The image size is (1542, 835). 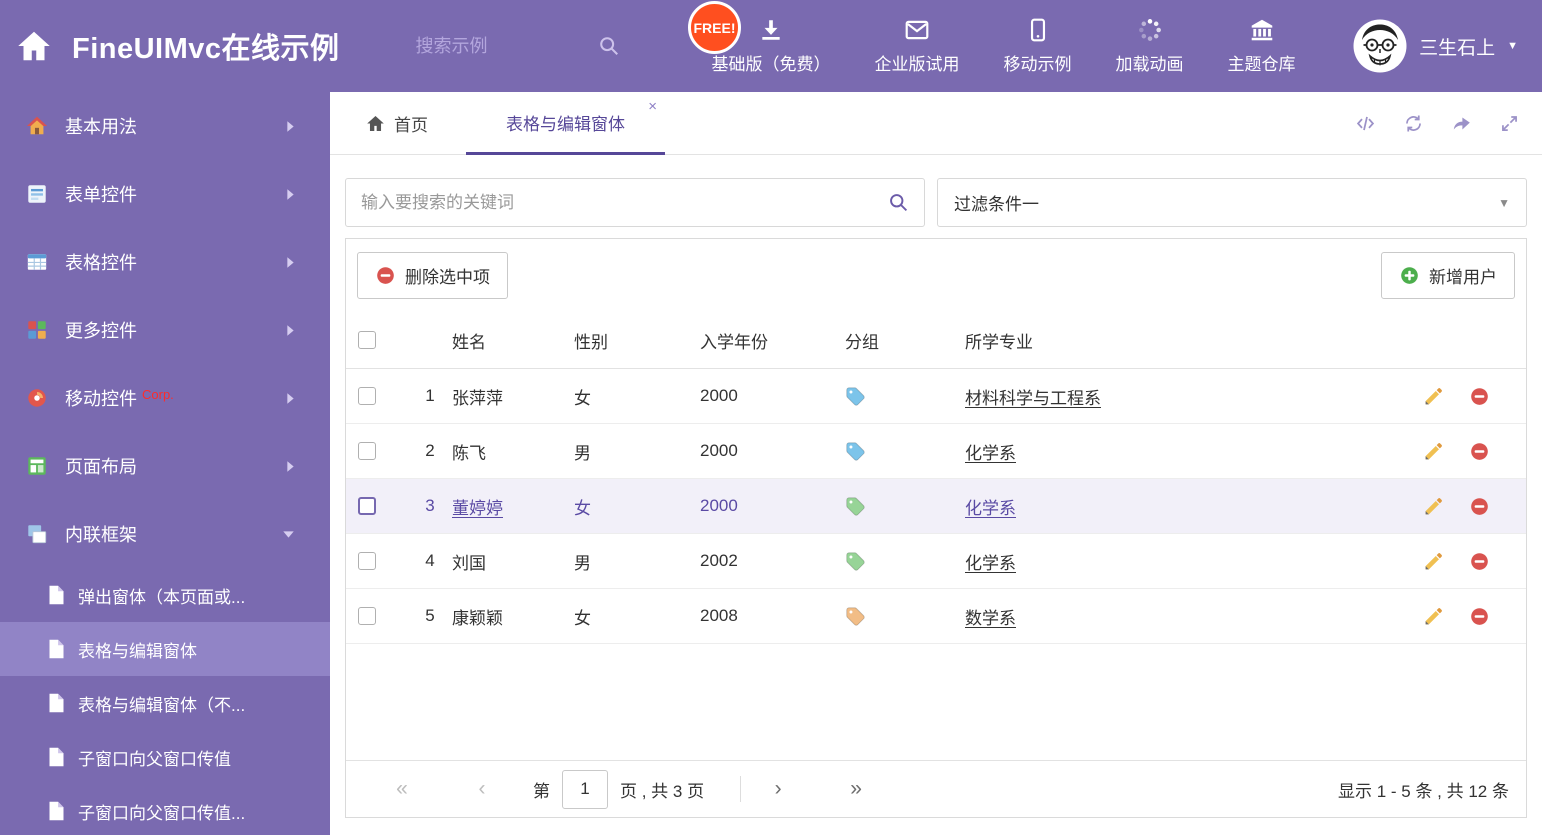 I want to click on first-page-button: «, so click(x=402, y=789).